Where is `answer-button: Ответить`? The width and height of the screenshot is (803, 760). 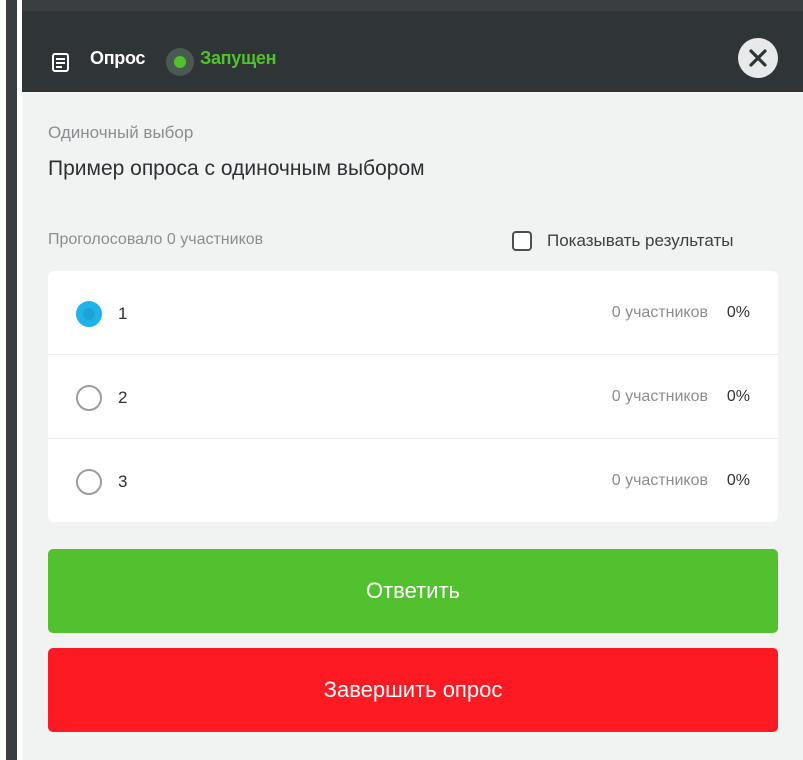
answer-button: Ответить is located at coordinates (413, 591).